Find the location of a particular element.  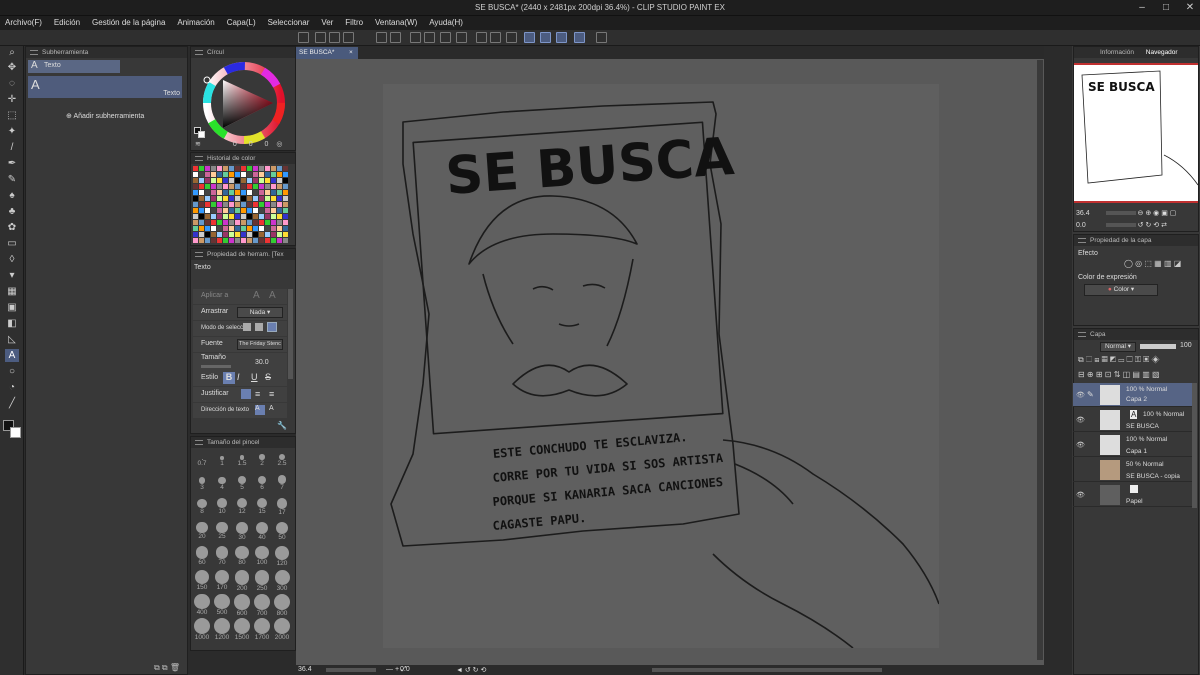

brush-tool-icon: ♠ is located at coordinates (12, 195).